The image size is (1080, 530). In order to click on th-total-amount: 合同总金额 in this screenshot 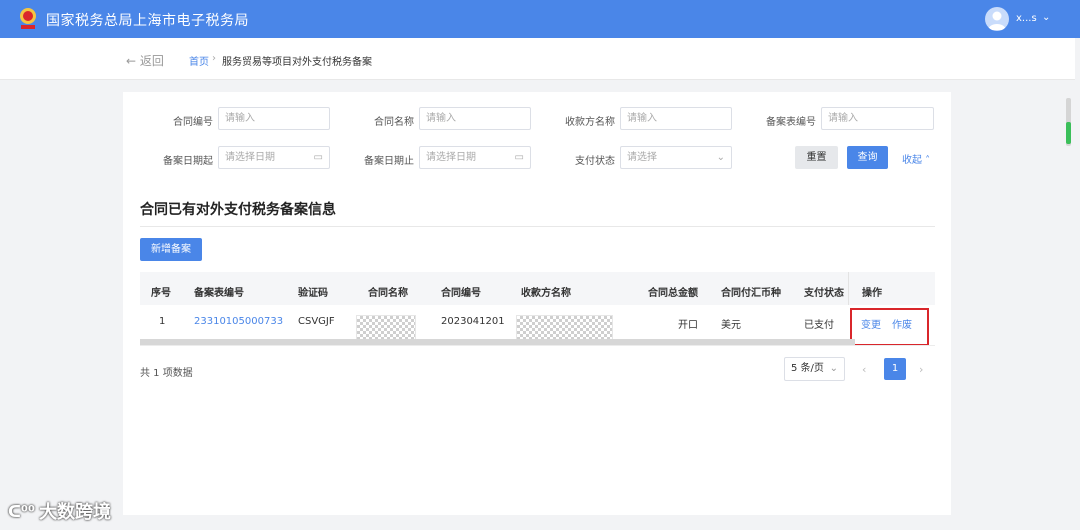, I will do `click(673, 293)`.